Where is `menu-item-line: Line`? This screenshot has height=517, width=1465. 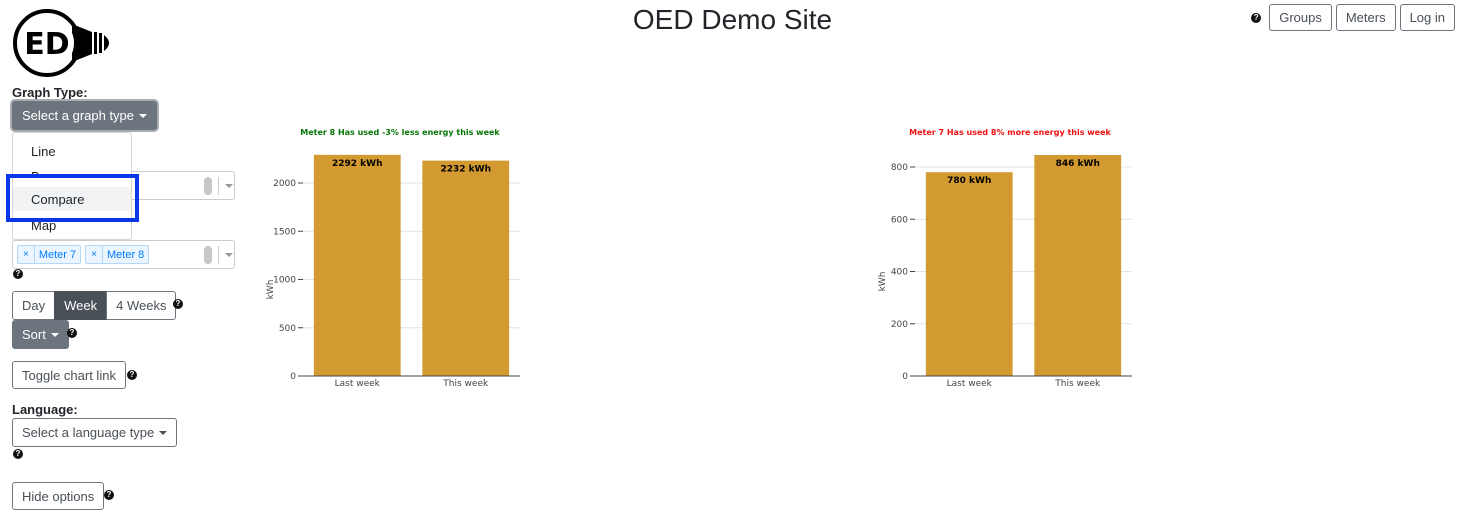
menu-item-line: Line is located at coordinates (72, 151).